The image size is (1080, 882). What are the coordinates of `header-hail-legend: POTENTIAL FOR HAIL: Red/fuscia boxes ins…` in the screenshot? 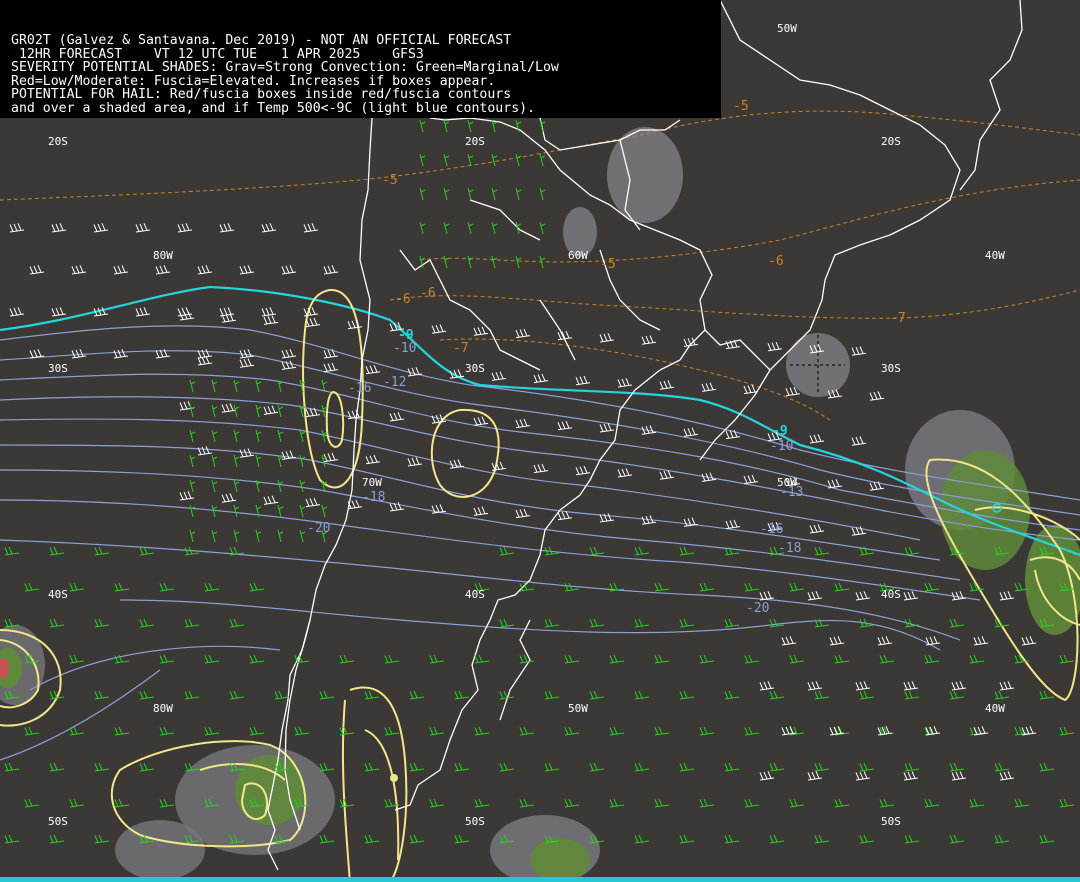 It's located at (261, 94).